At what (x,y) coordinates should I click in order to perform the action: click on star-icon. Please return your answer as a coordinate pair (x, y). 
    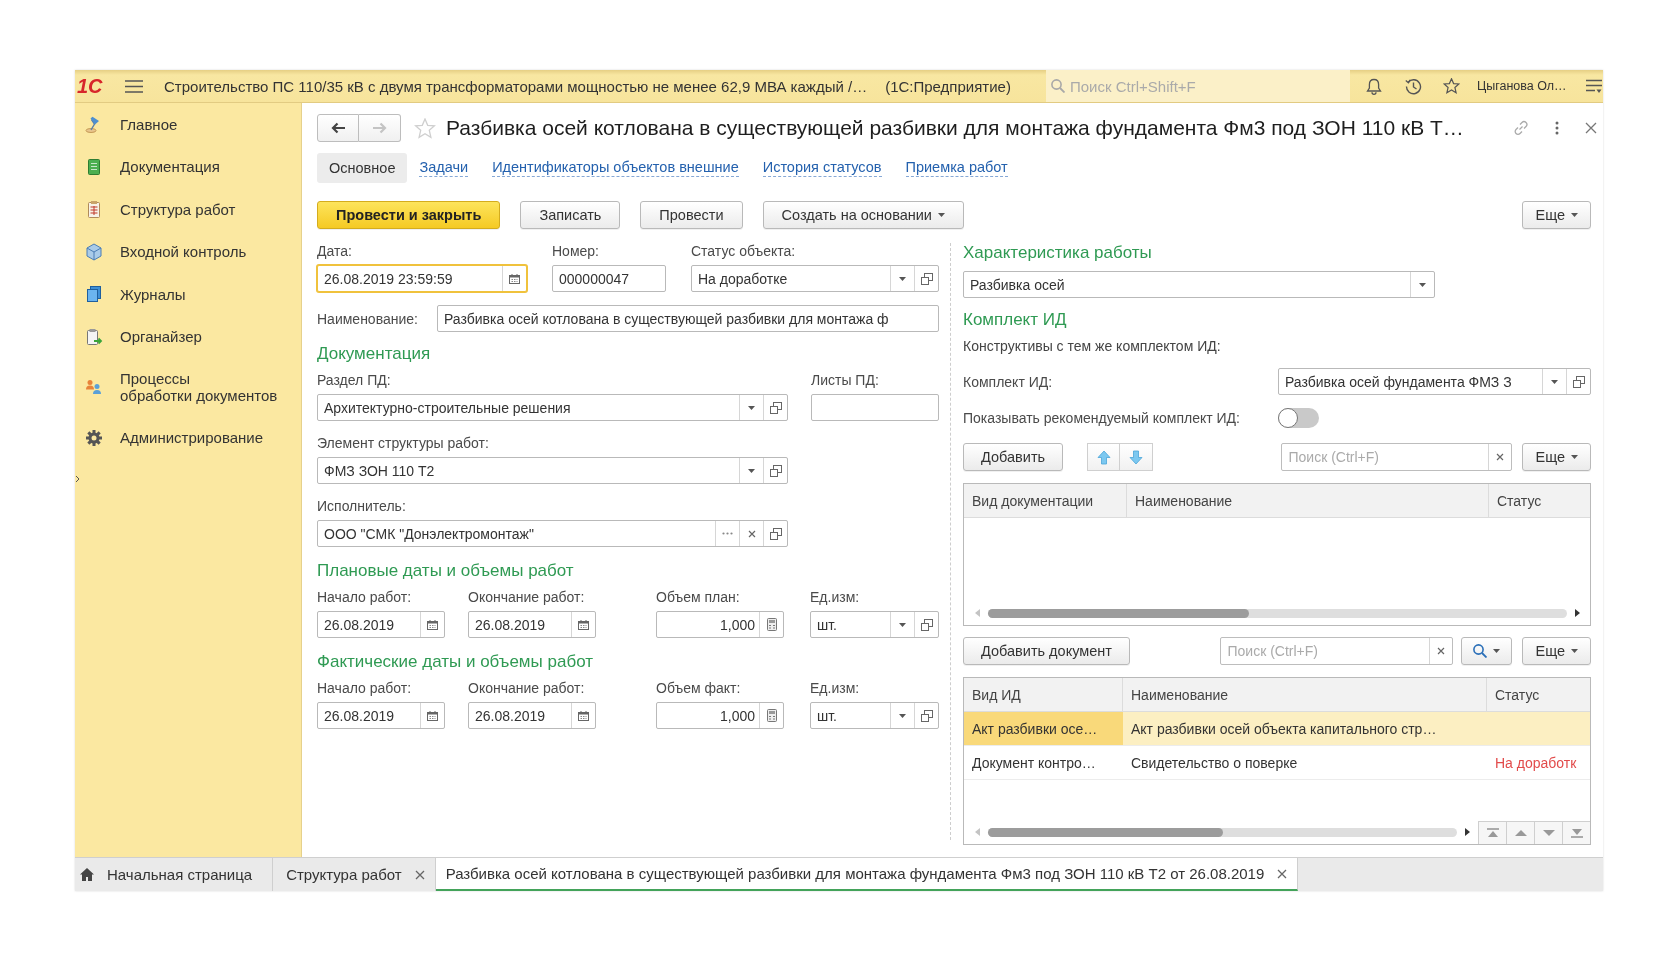
    Looking at the image, I should click on (1451, 86).